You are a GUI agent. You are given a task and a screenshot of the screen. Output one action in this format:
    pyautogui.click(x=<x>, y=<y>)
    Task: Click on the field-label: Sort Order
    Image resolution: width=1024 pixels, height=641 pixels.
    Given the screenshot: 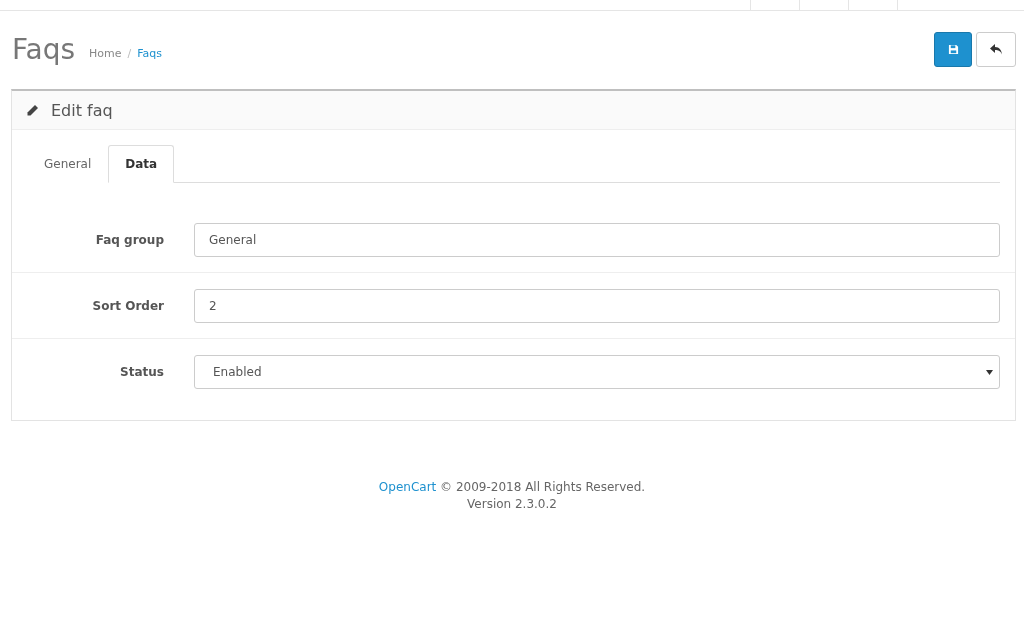 What is the action you would take?
    pyautogui.click(x=127, y=306)
    